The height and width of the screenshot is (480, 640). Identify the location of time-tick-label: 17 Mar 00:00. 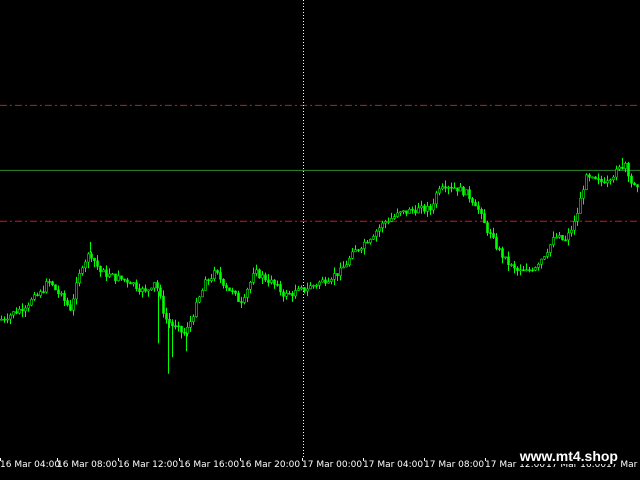
(332, 465).